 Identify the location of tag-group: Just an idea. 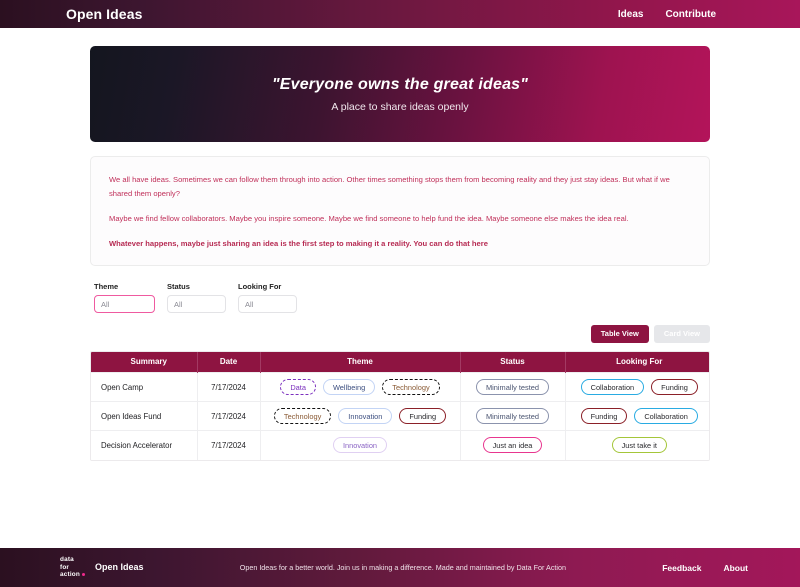
(513, 445).